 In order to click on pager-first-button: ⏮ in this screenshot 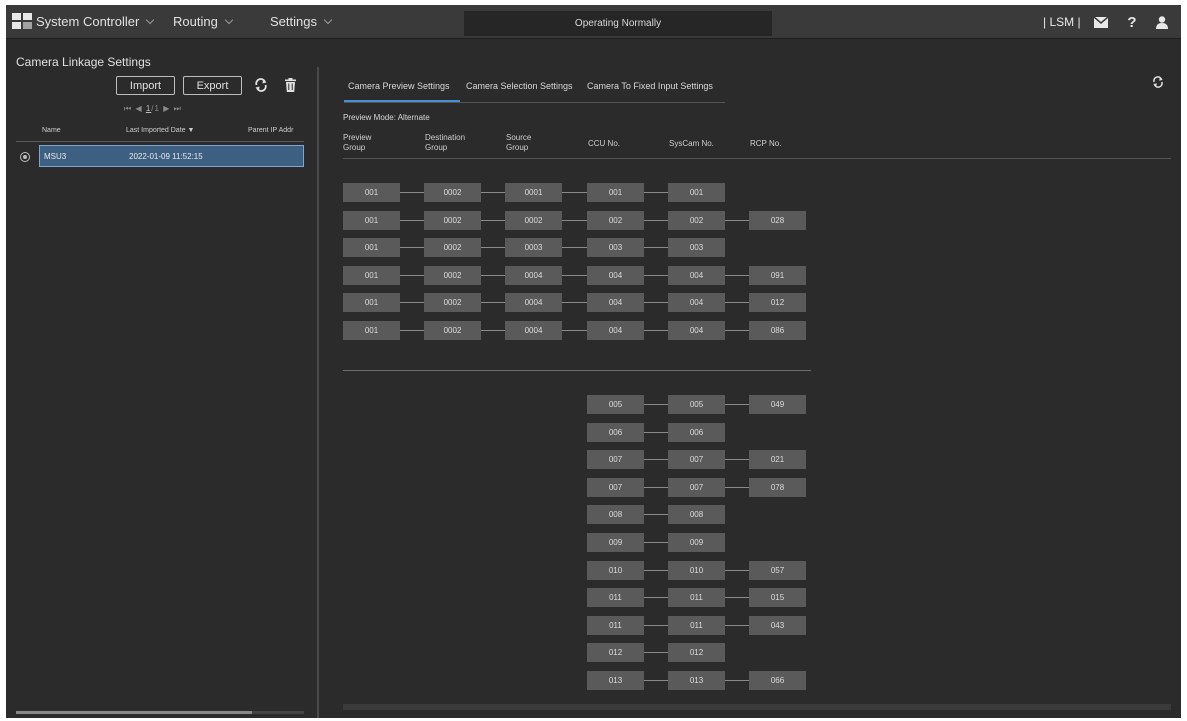, I will do `click(128, 108)`.